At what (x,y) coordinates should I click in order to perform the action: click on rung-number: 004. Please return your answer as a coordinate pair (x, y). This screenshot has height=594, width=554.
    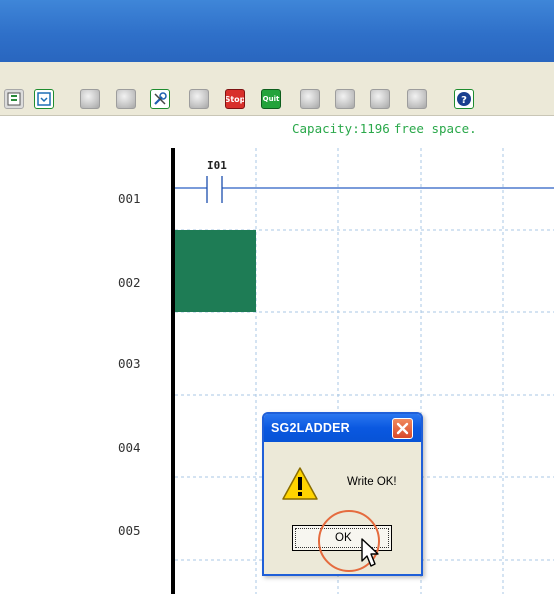
    Looking at the image, I should click on (129, 447).